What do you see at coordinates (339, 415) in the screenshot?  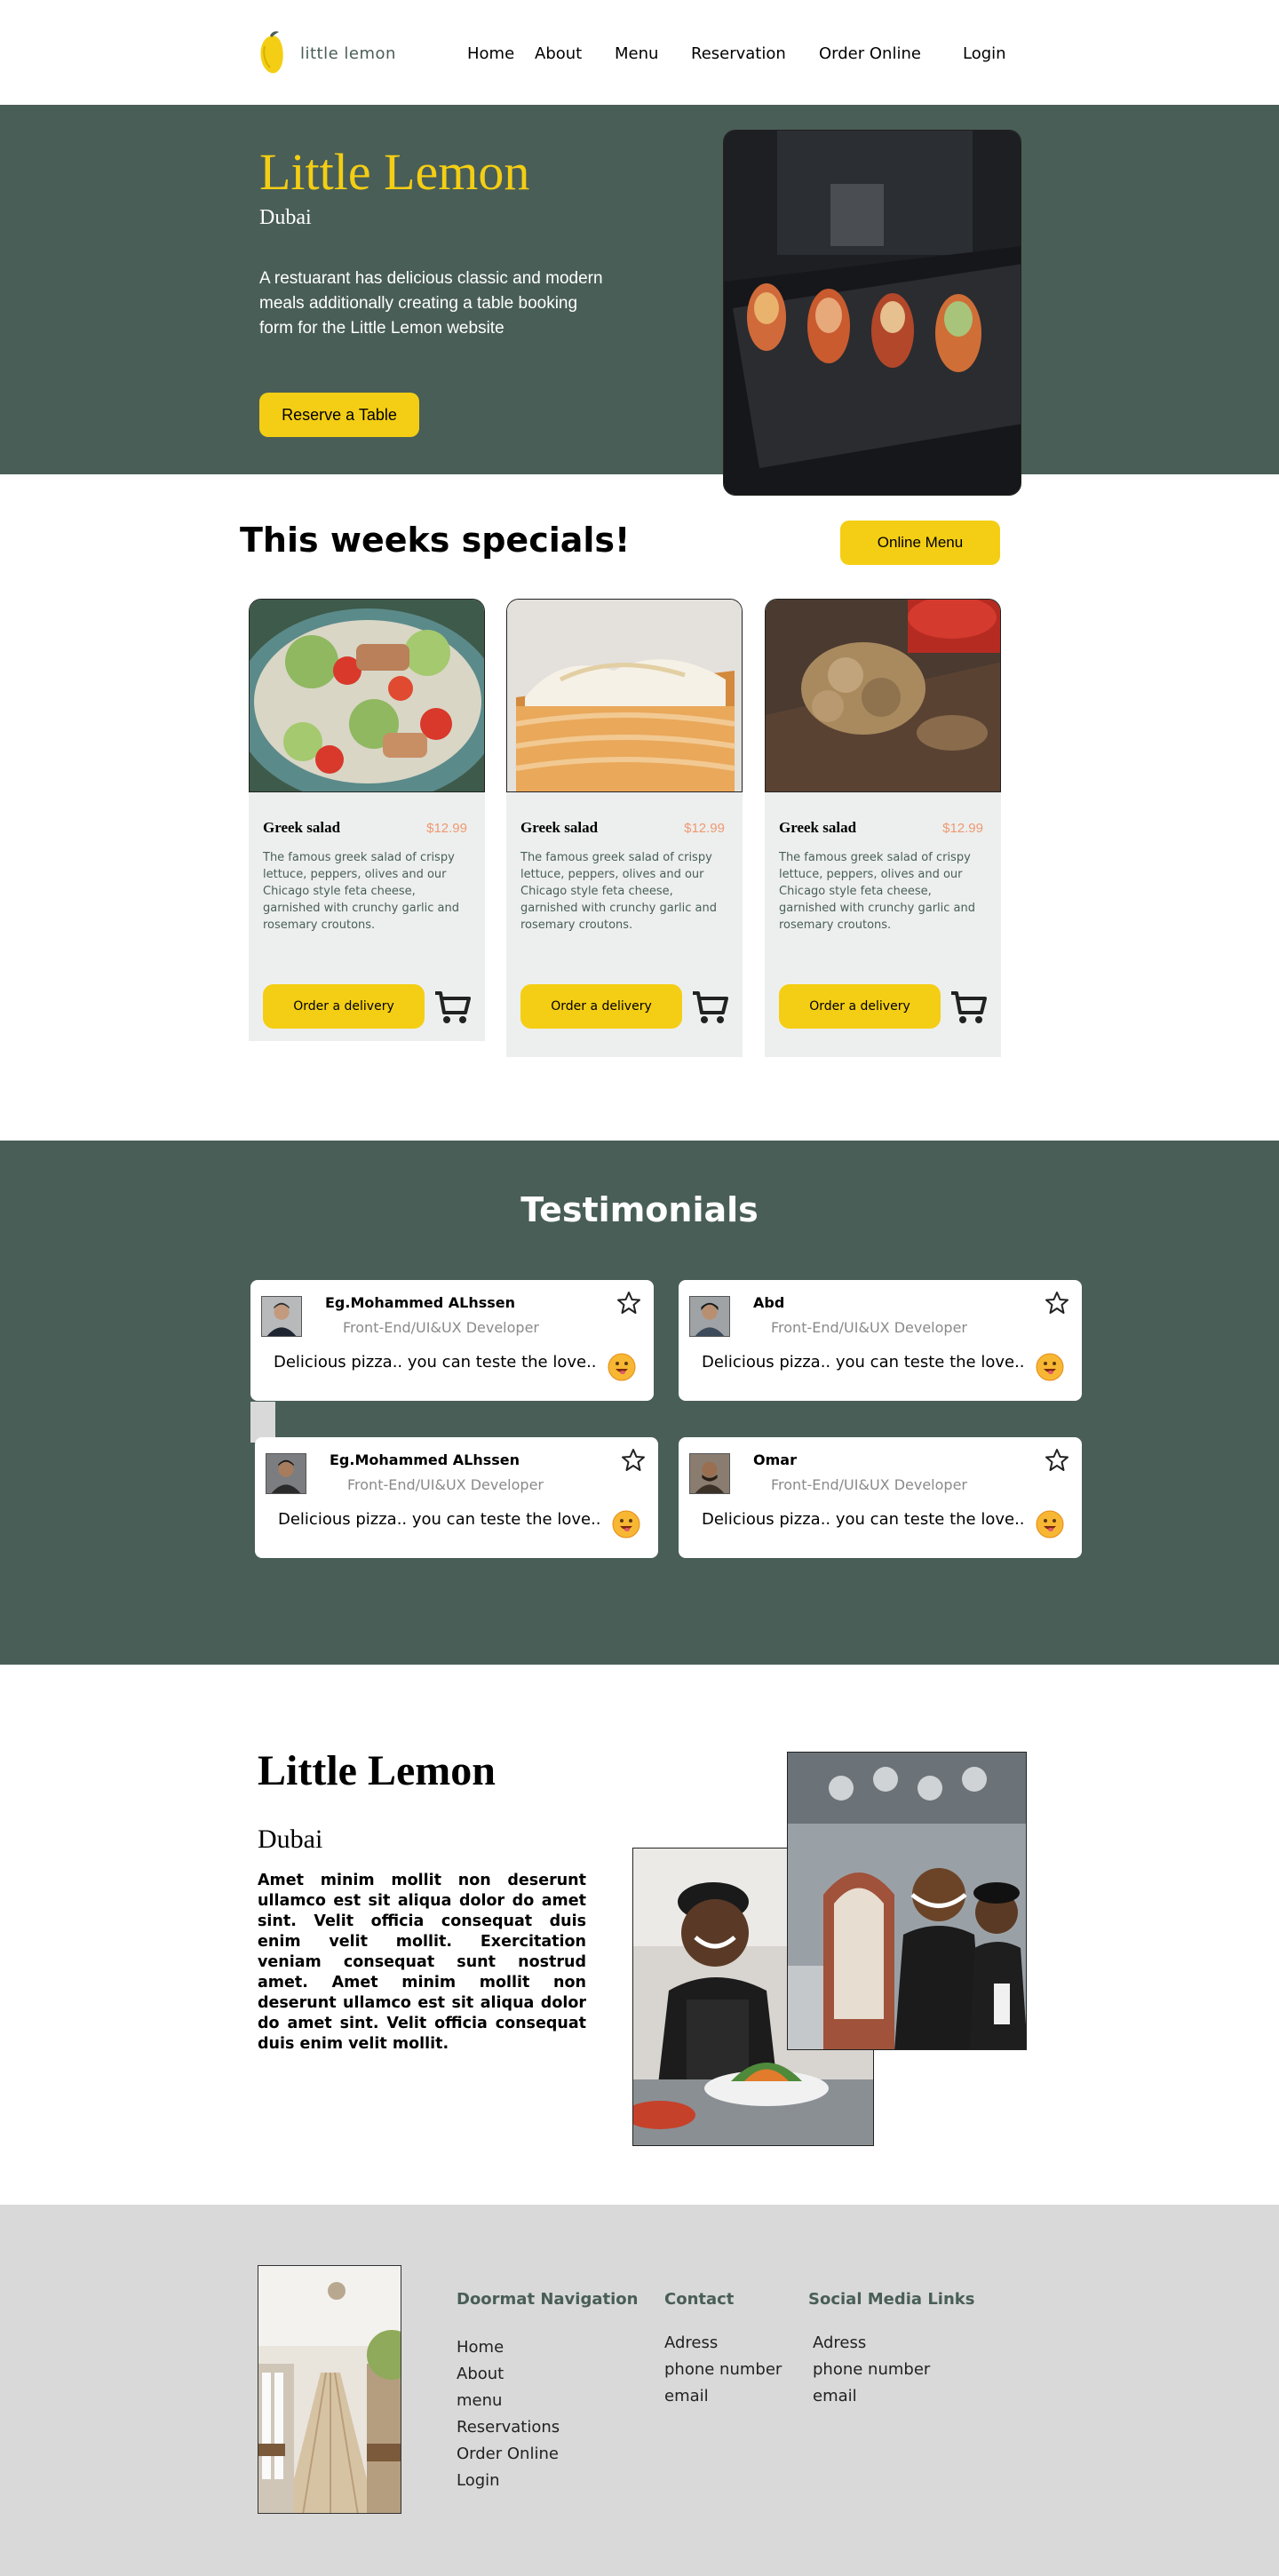 I see `reserve-table-button: Reserve a Table` at bounding box center [339, 415].